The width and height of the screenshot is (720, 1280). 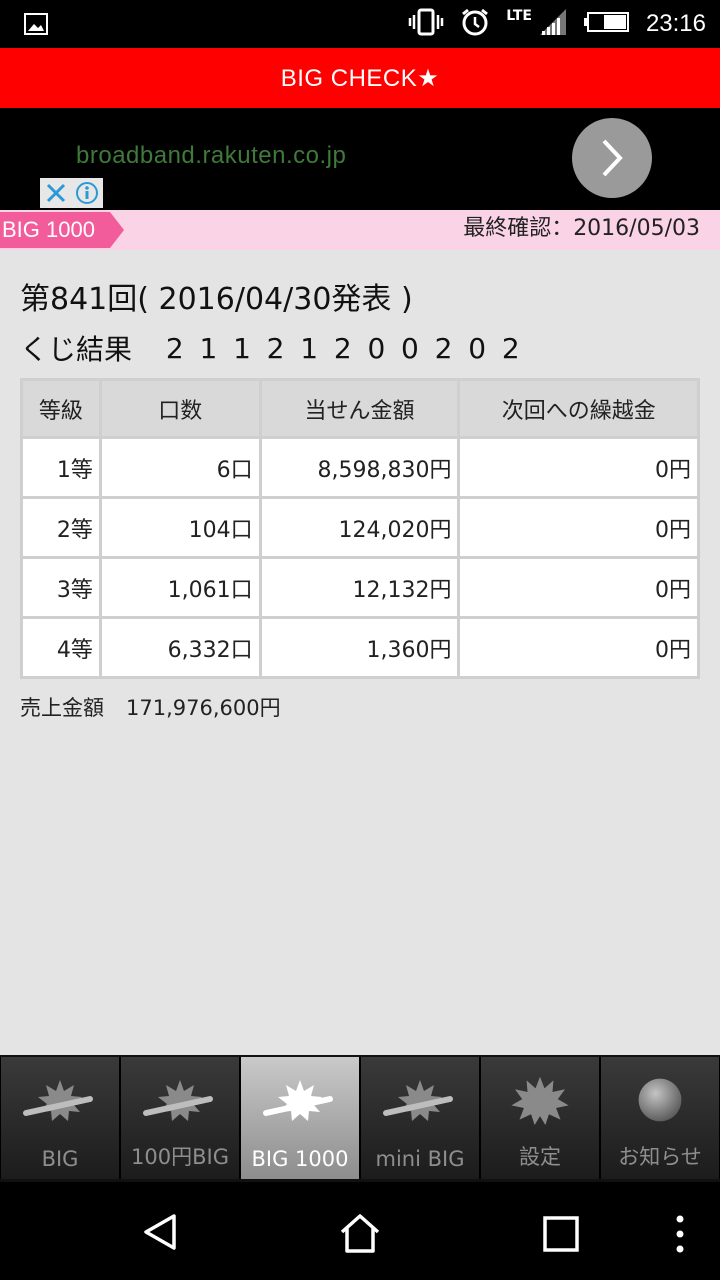 I want to click on cell-winners: 104口, so click(x=180, y=527).